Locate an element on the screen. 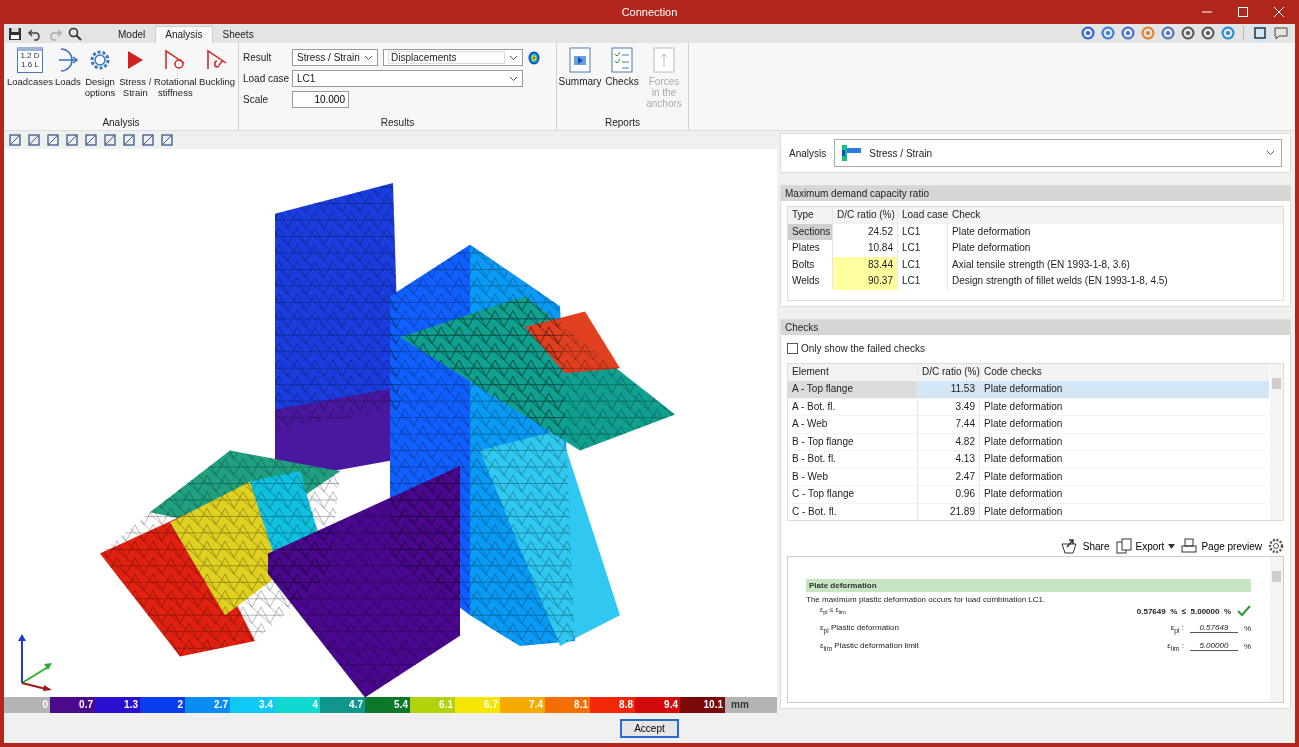 This screenshot has width=1299, height=747. legend-segment: 9.4 is located at coordinates (657, 705).